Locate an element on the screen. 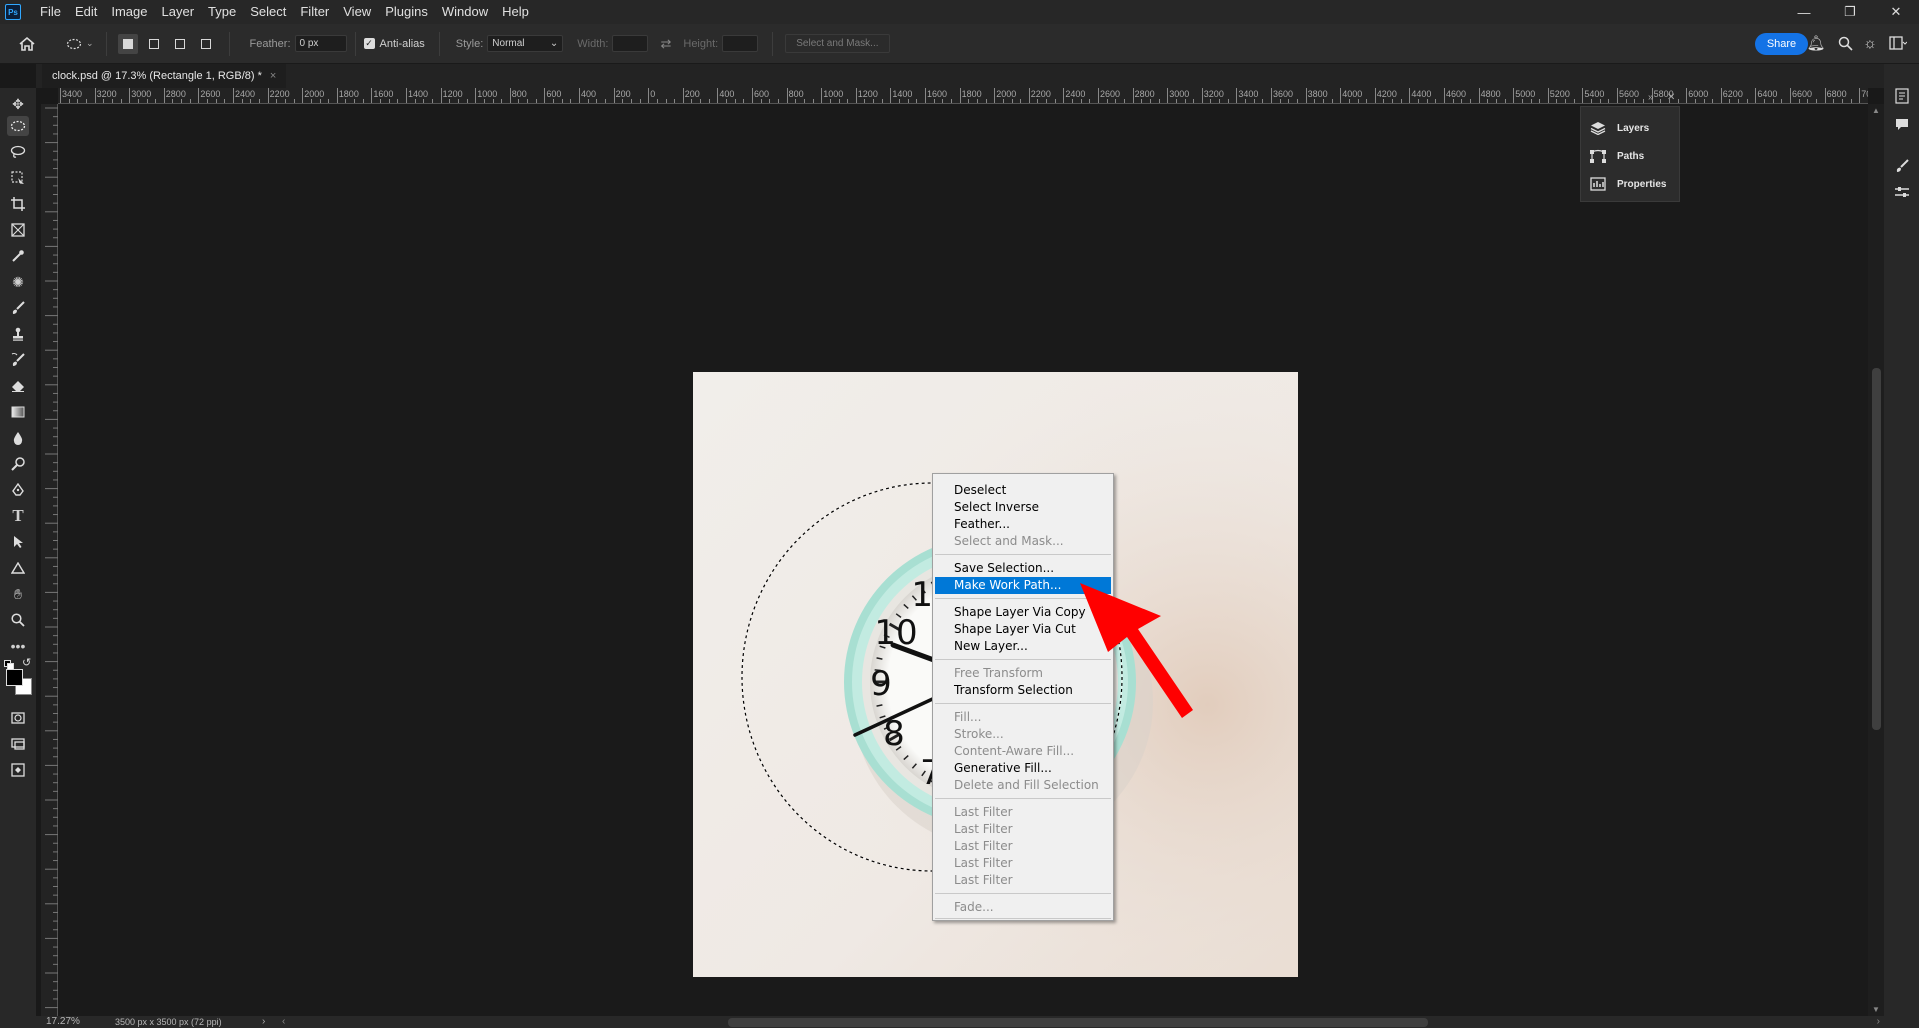  horizontal-scroll-thumb is located at coordinates (1078, 1022).